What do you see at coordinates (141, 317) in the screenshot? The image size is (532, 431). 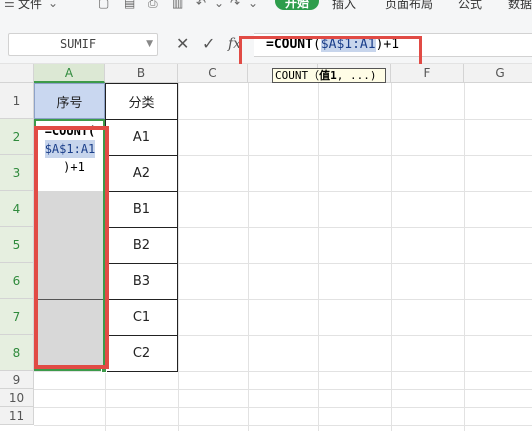 I see `cell-b7: C1` at bounding box center [141, 317].